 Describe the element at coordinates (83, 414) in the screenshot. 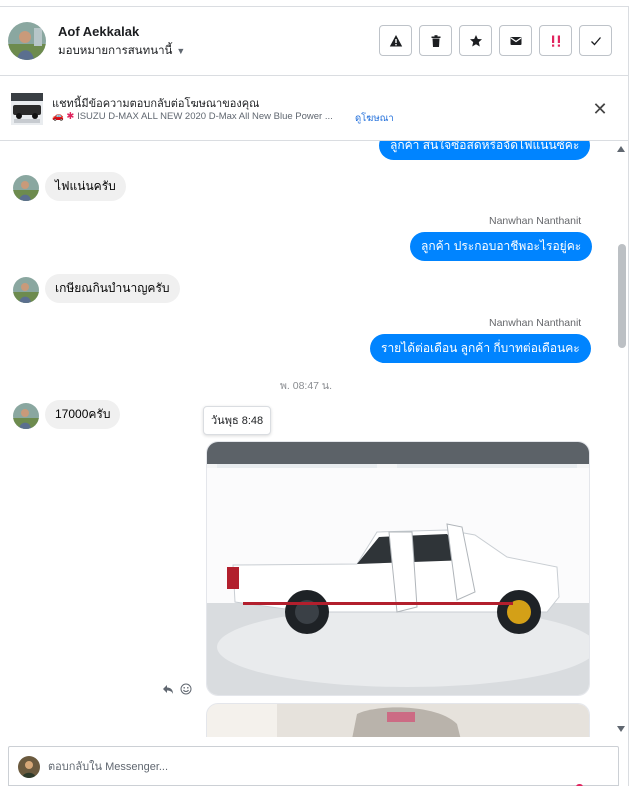

I see `message-bubble-incoming: 17000ครับ` at that location.